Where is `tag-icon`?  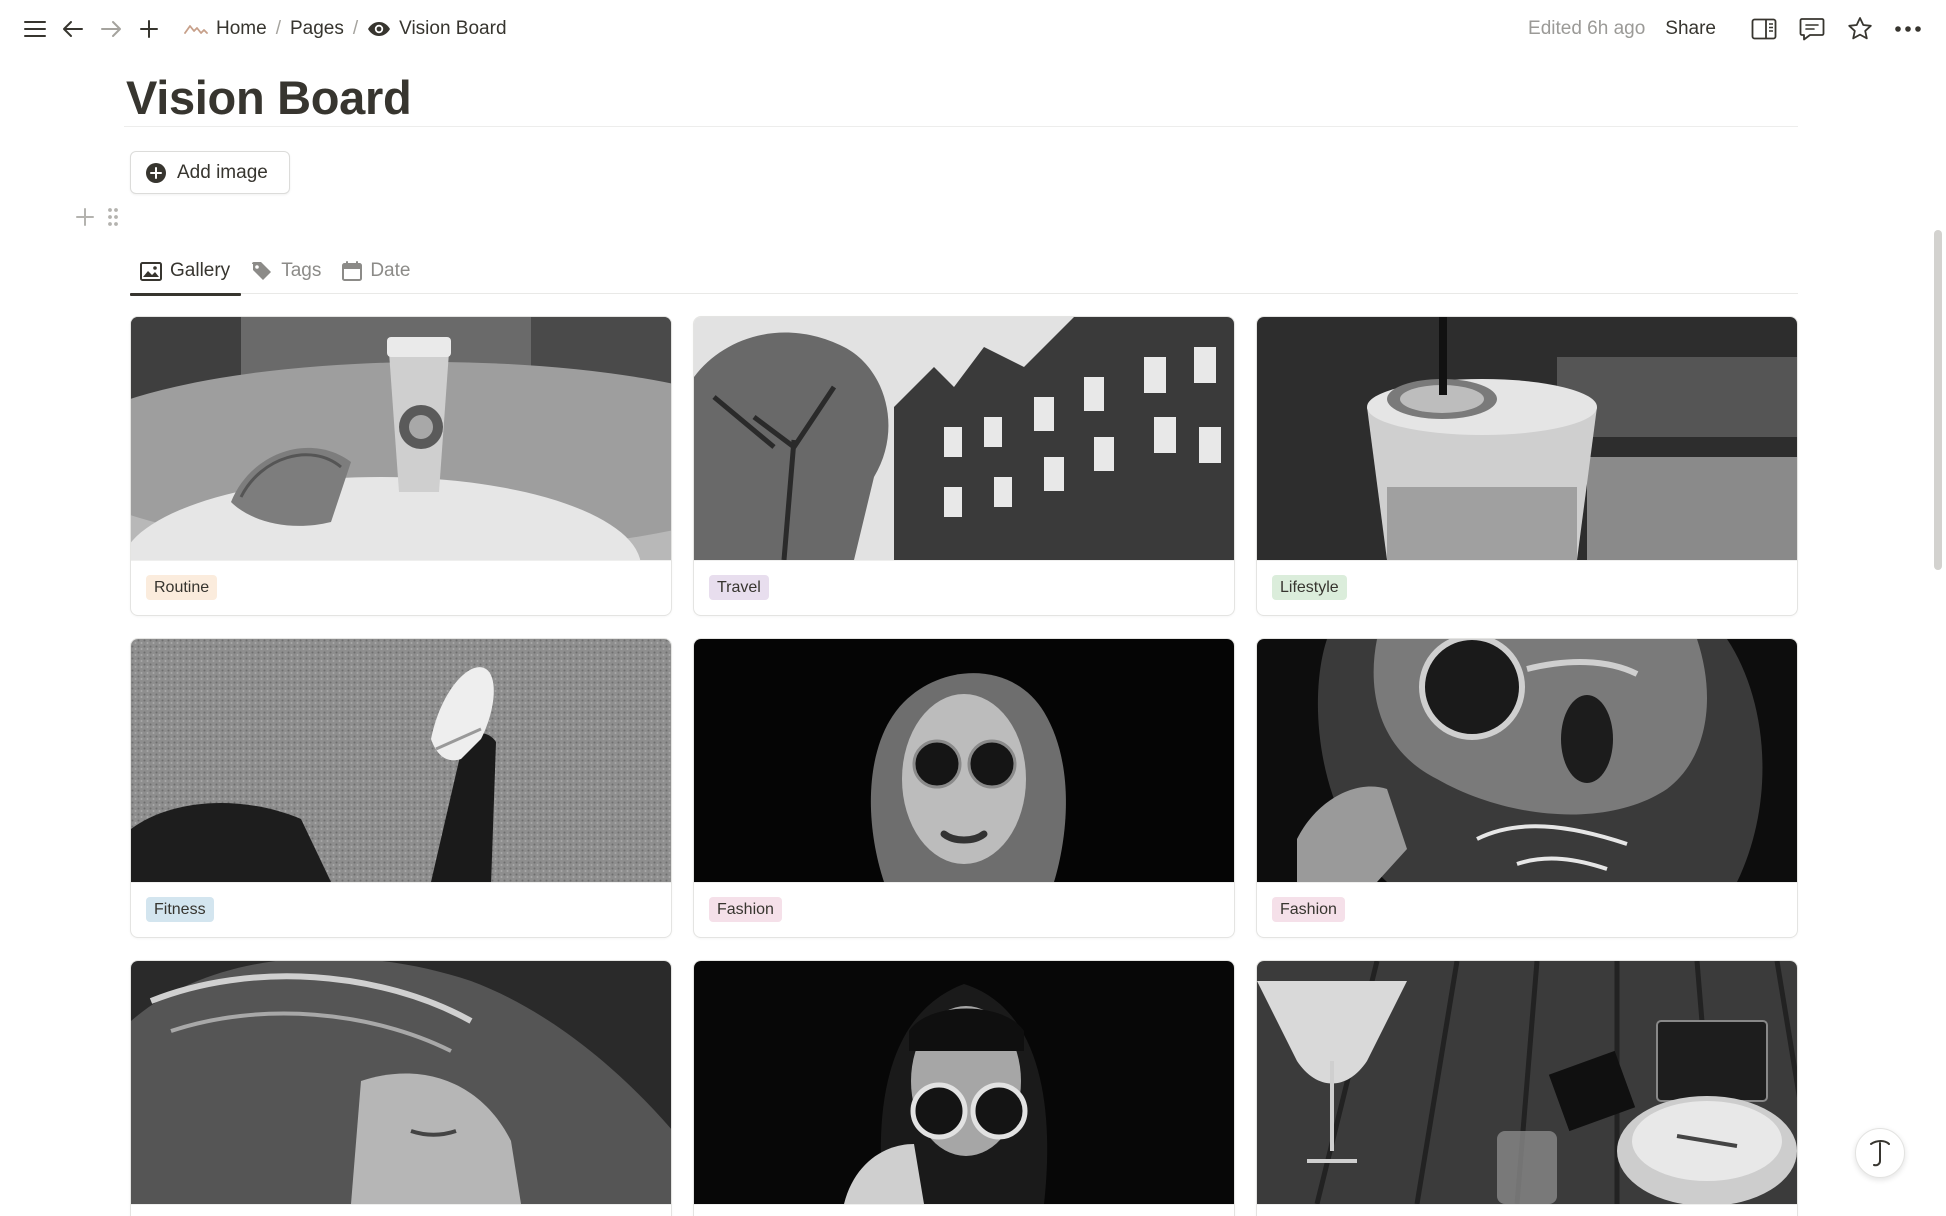
tag-icon is located at coordinates (262, 271).